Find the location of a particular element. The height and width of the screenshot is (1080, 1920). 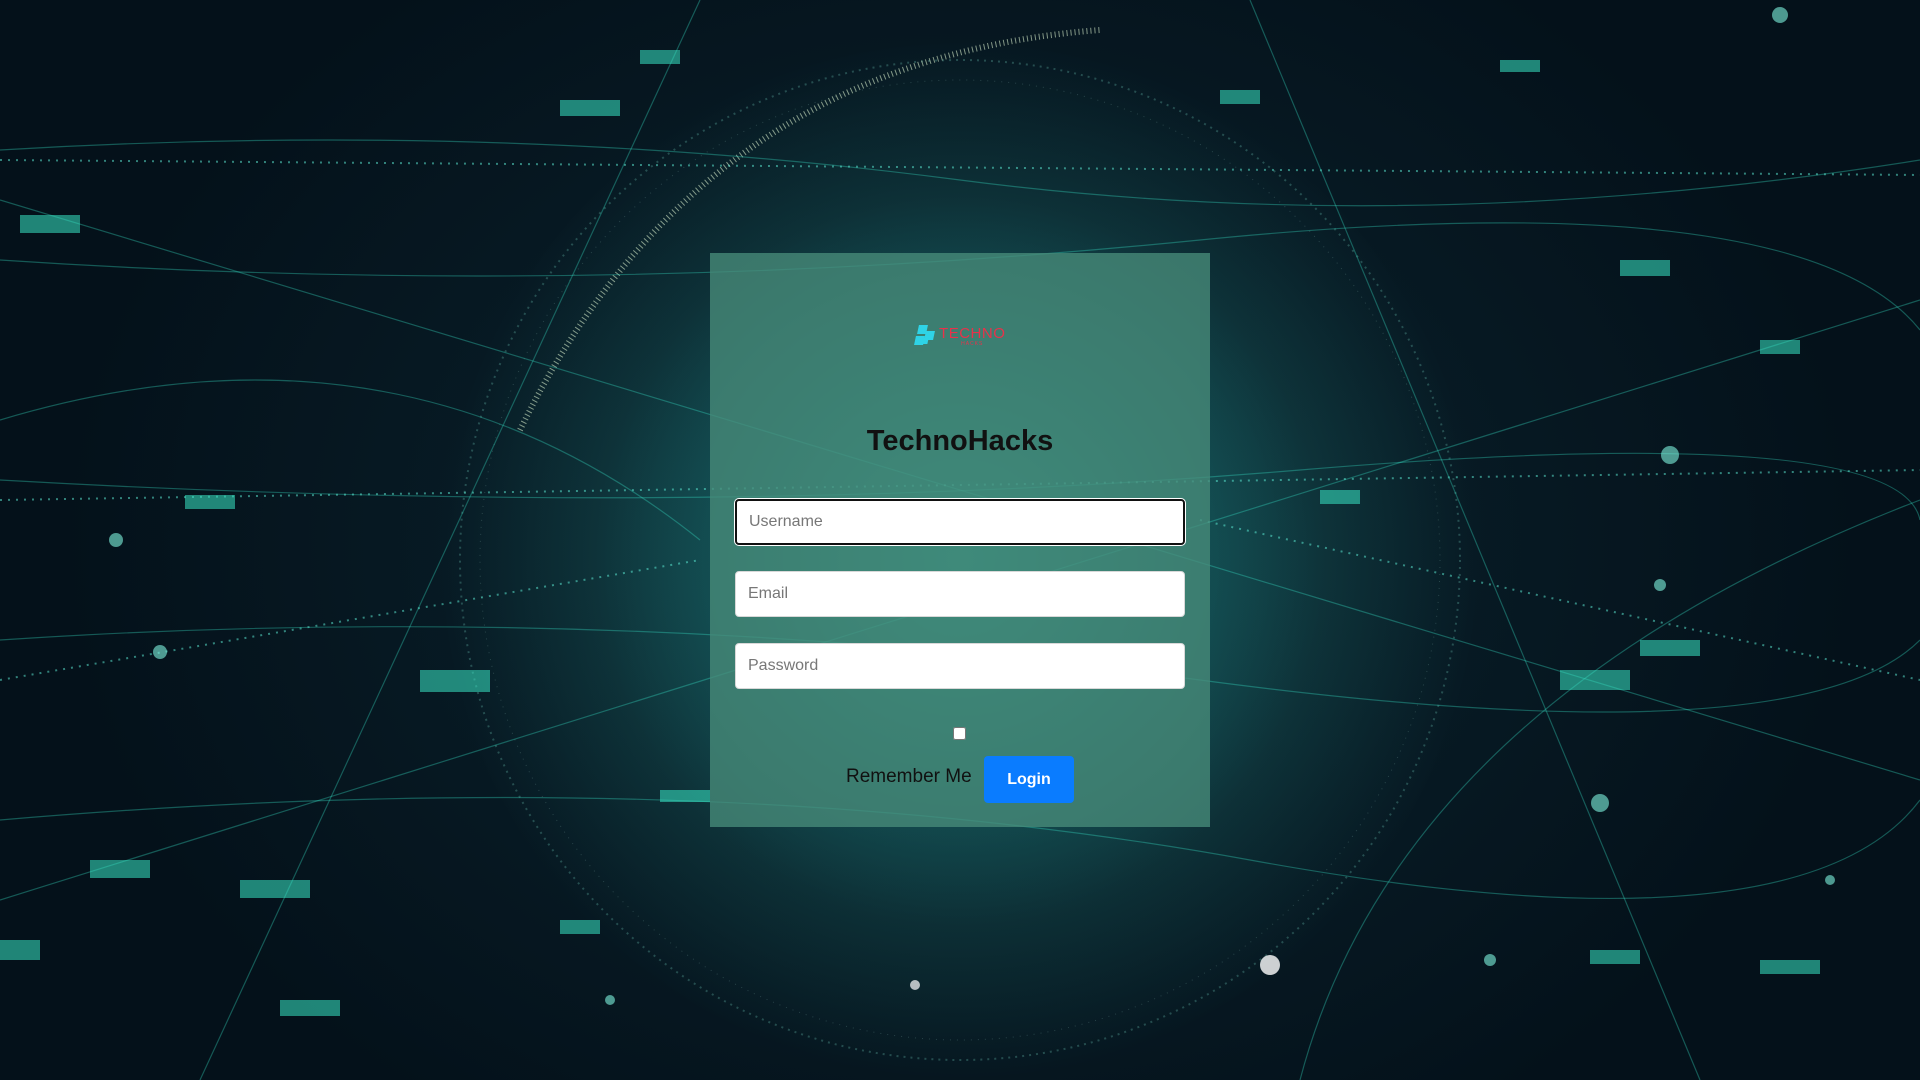

brand-logo-name: TECHNO is located at coordinates (972, 333).